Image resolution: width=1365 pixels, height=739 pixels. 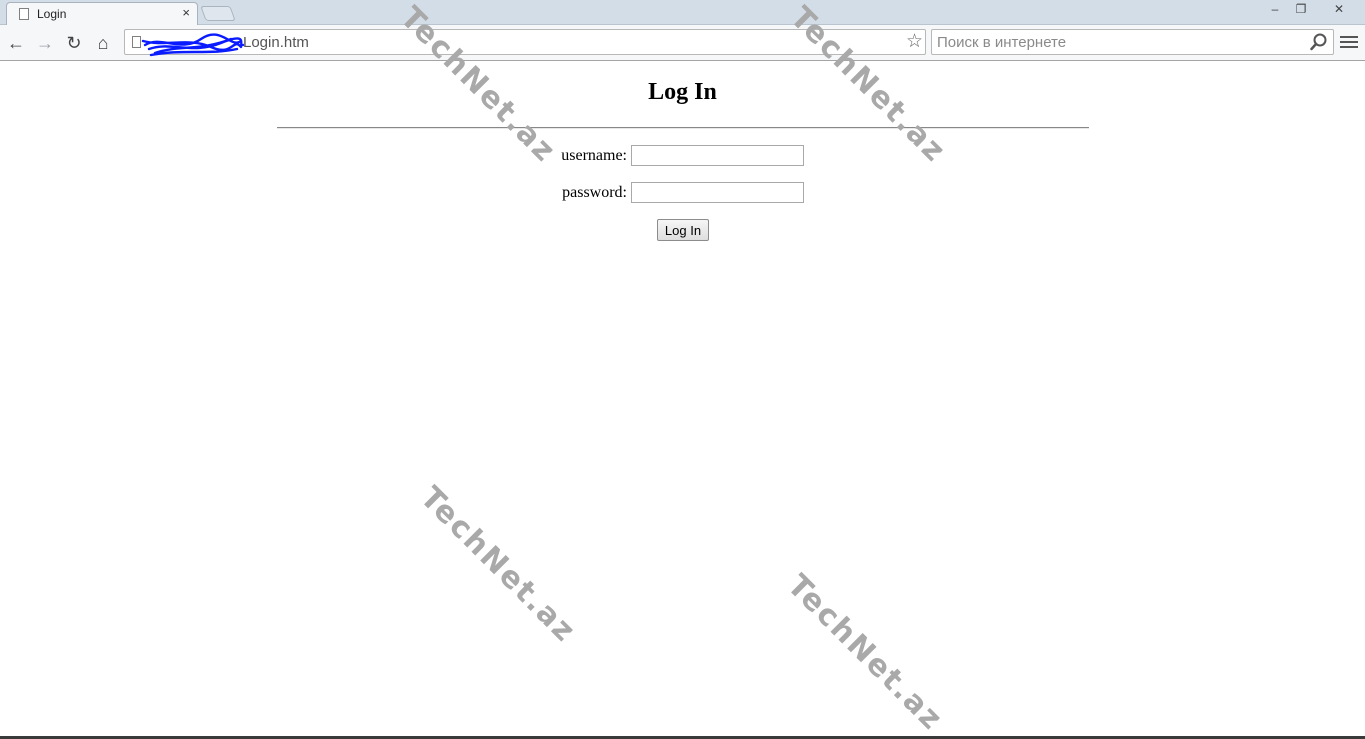 I want to click on search-input, so click(x=1117, y=42).